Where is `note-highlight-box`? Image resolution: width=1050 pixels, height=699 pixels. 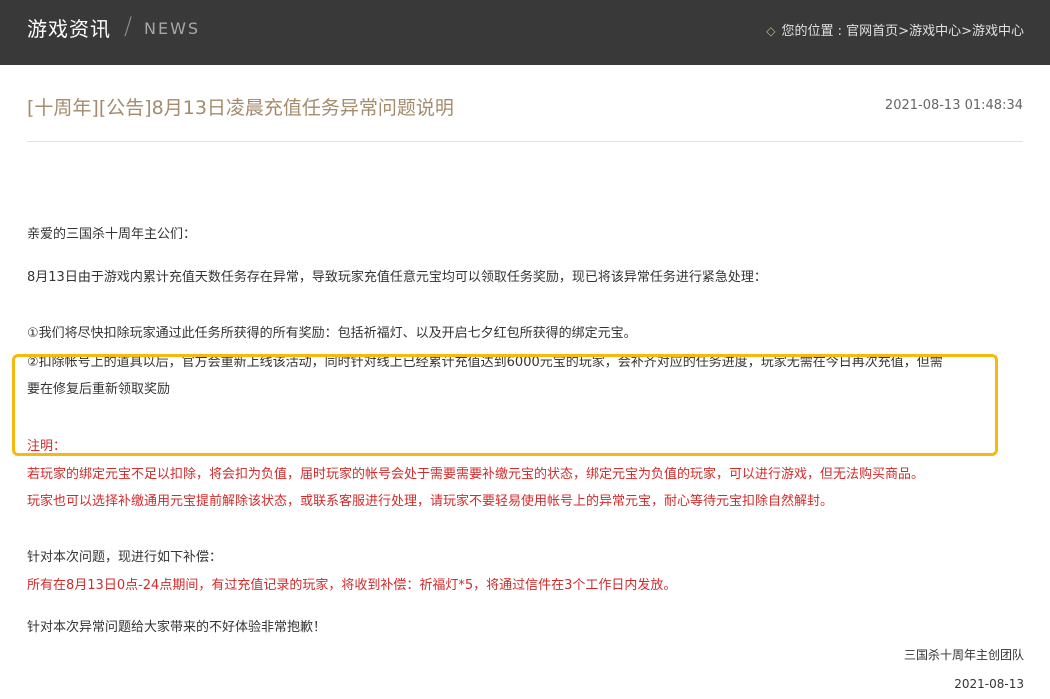
note-highlight-box is located at coordinates (505, 405).